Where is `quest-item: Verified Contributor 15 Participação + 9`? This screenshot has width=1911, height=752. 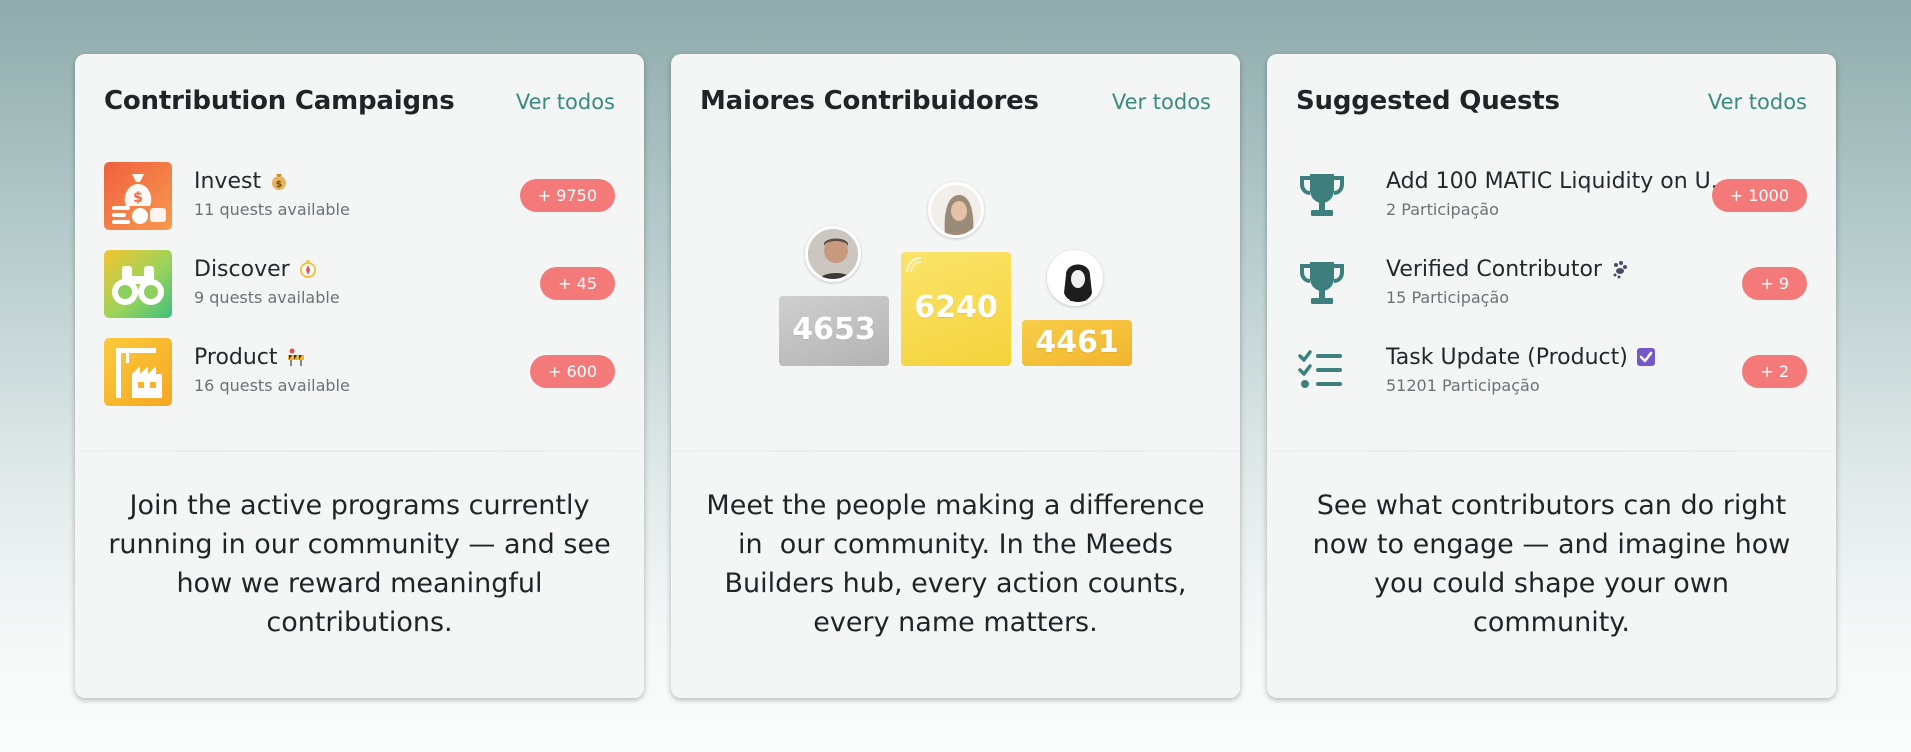
quest-item: Verified Contributor 15 Participação + 9 is located at coordinates (1551, 285).